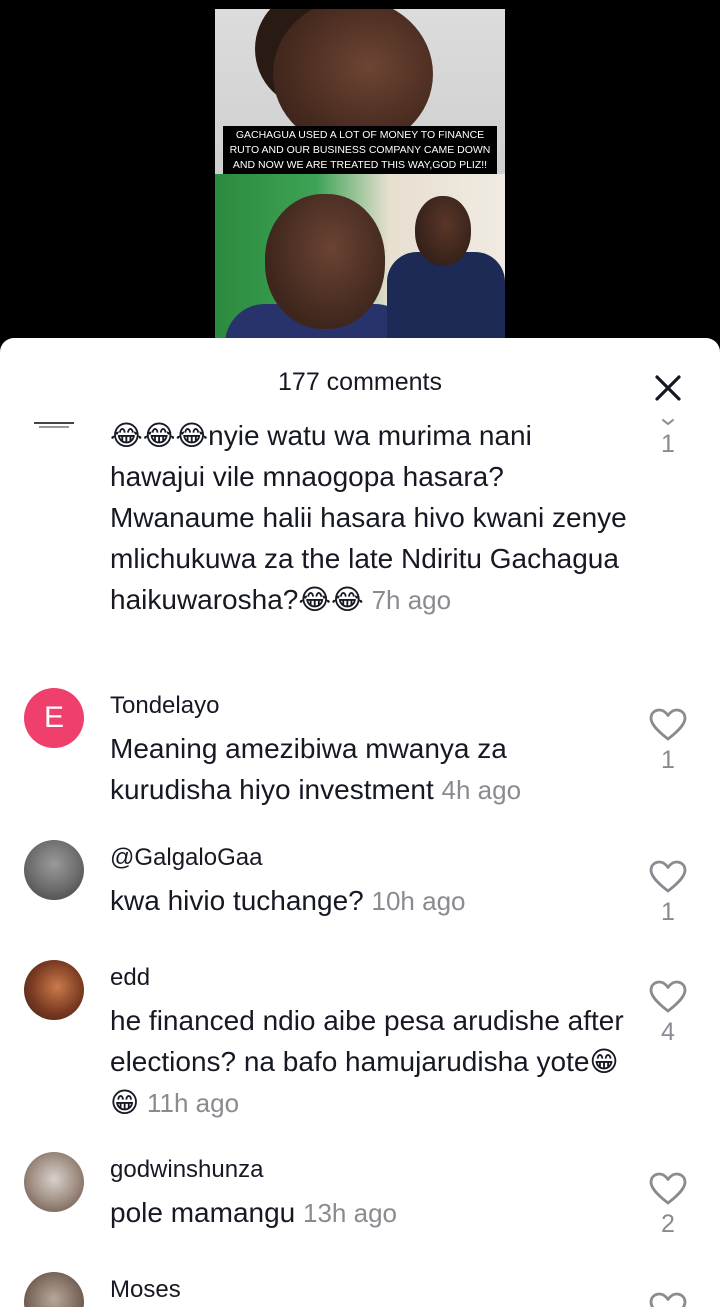 The width and height of the screenshot is (720, 1307). Describe the element at coordinates (288, 900) in the screenshot. I see `comment-text: kwa hivio tuchange? 10h ago` at that location.